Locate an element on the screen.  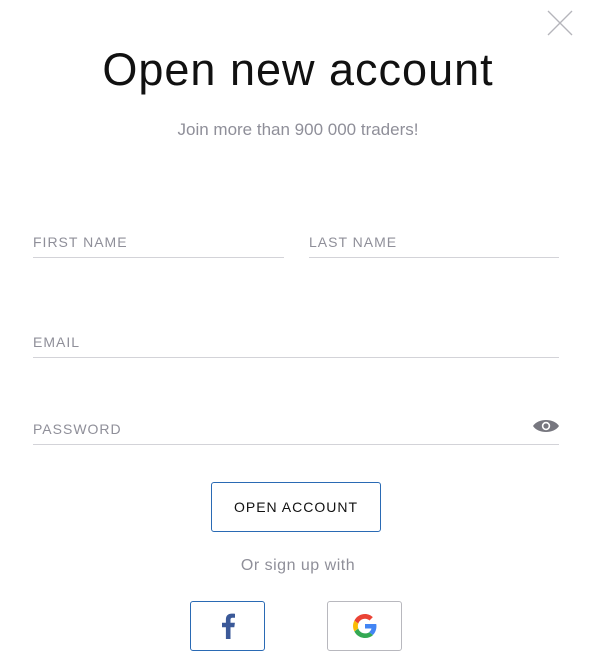
show-password-toggle is located at coordinates (546, 426).